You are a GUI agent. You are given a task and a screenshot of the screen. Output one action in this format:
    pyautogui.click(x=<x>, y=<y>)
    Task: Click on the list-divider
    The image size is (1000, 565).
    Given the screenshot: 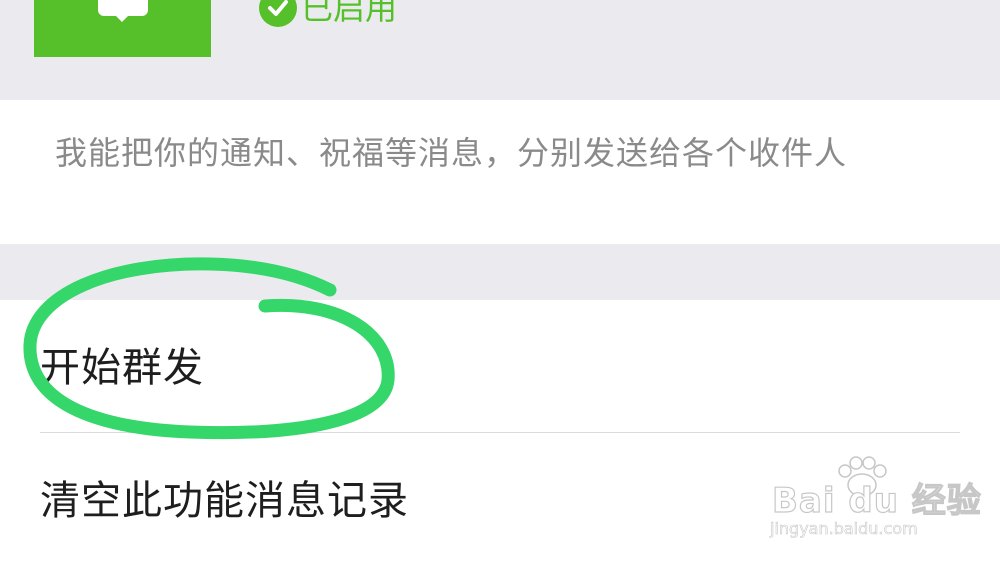 What is the action you would take?
    pyautogui.click(x=500, y=432)
    